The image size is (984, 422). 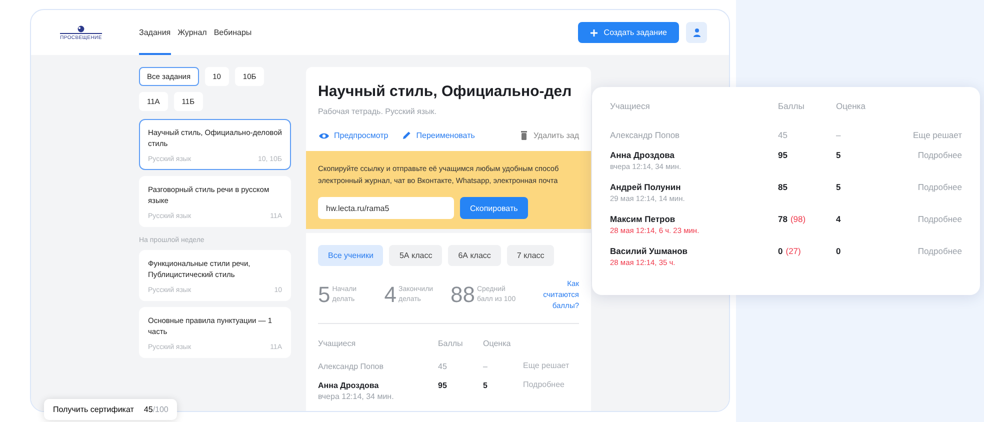 I want to click on certificate-score: 45/100, so click(x=156, y=409).